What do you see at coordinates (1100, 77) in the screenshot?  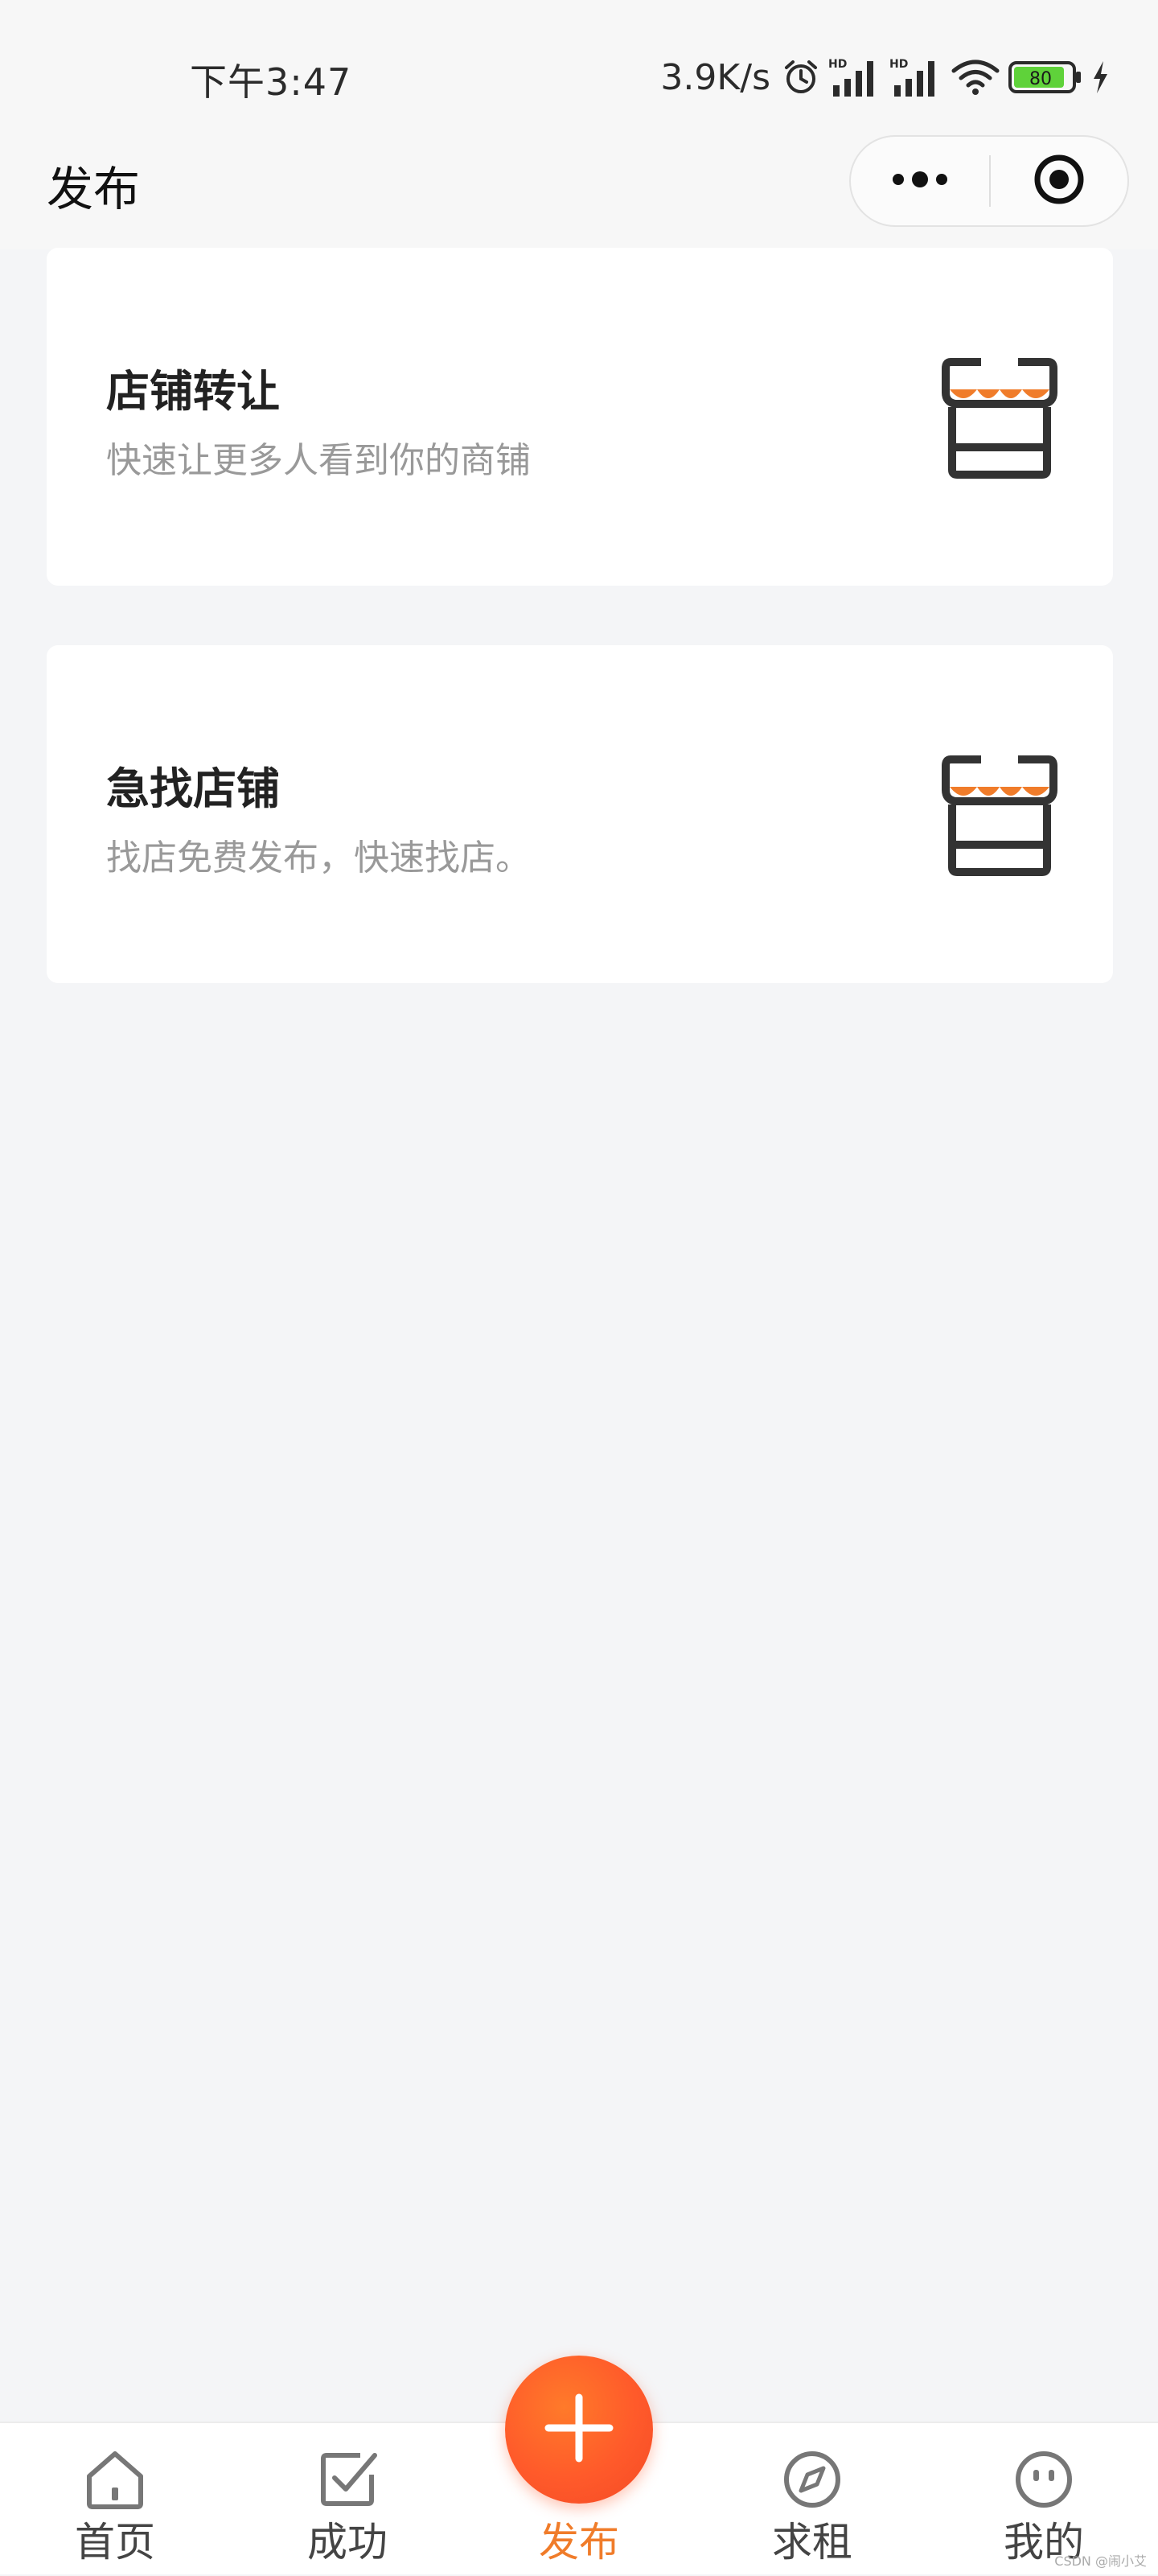 I see `charging-icon` at bounding box center [1100, 77].